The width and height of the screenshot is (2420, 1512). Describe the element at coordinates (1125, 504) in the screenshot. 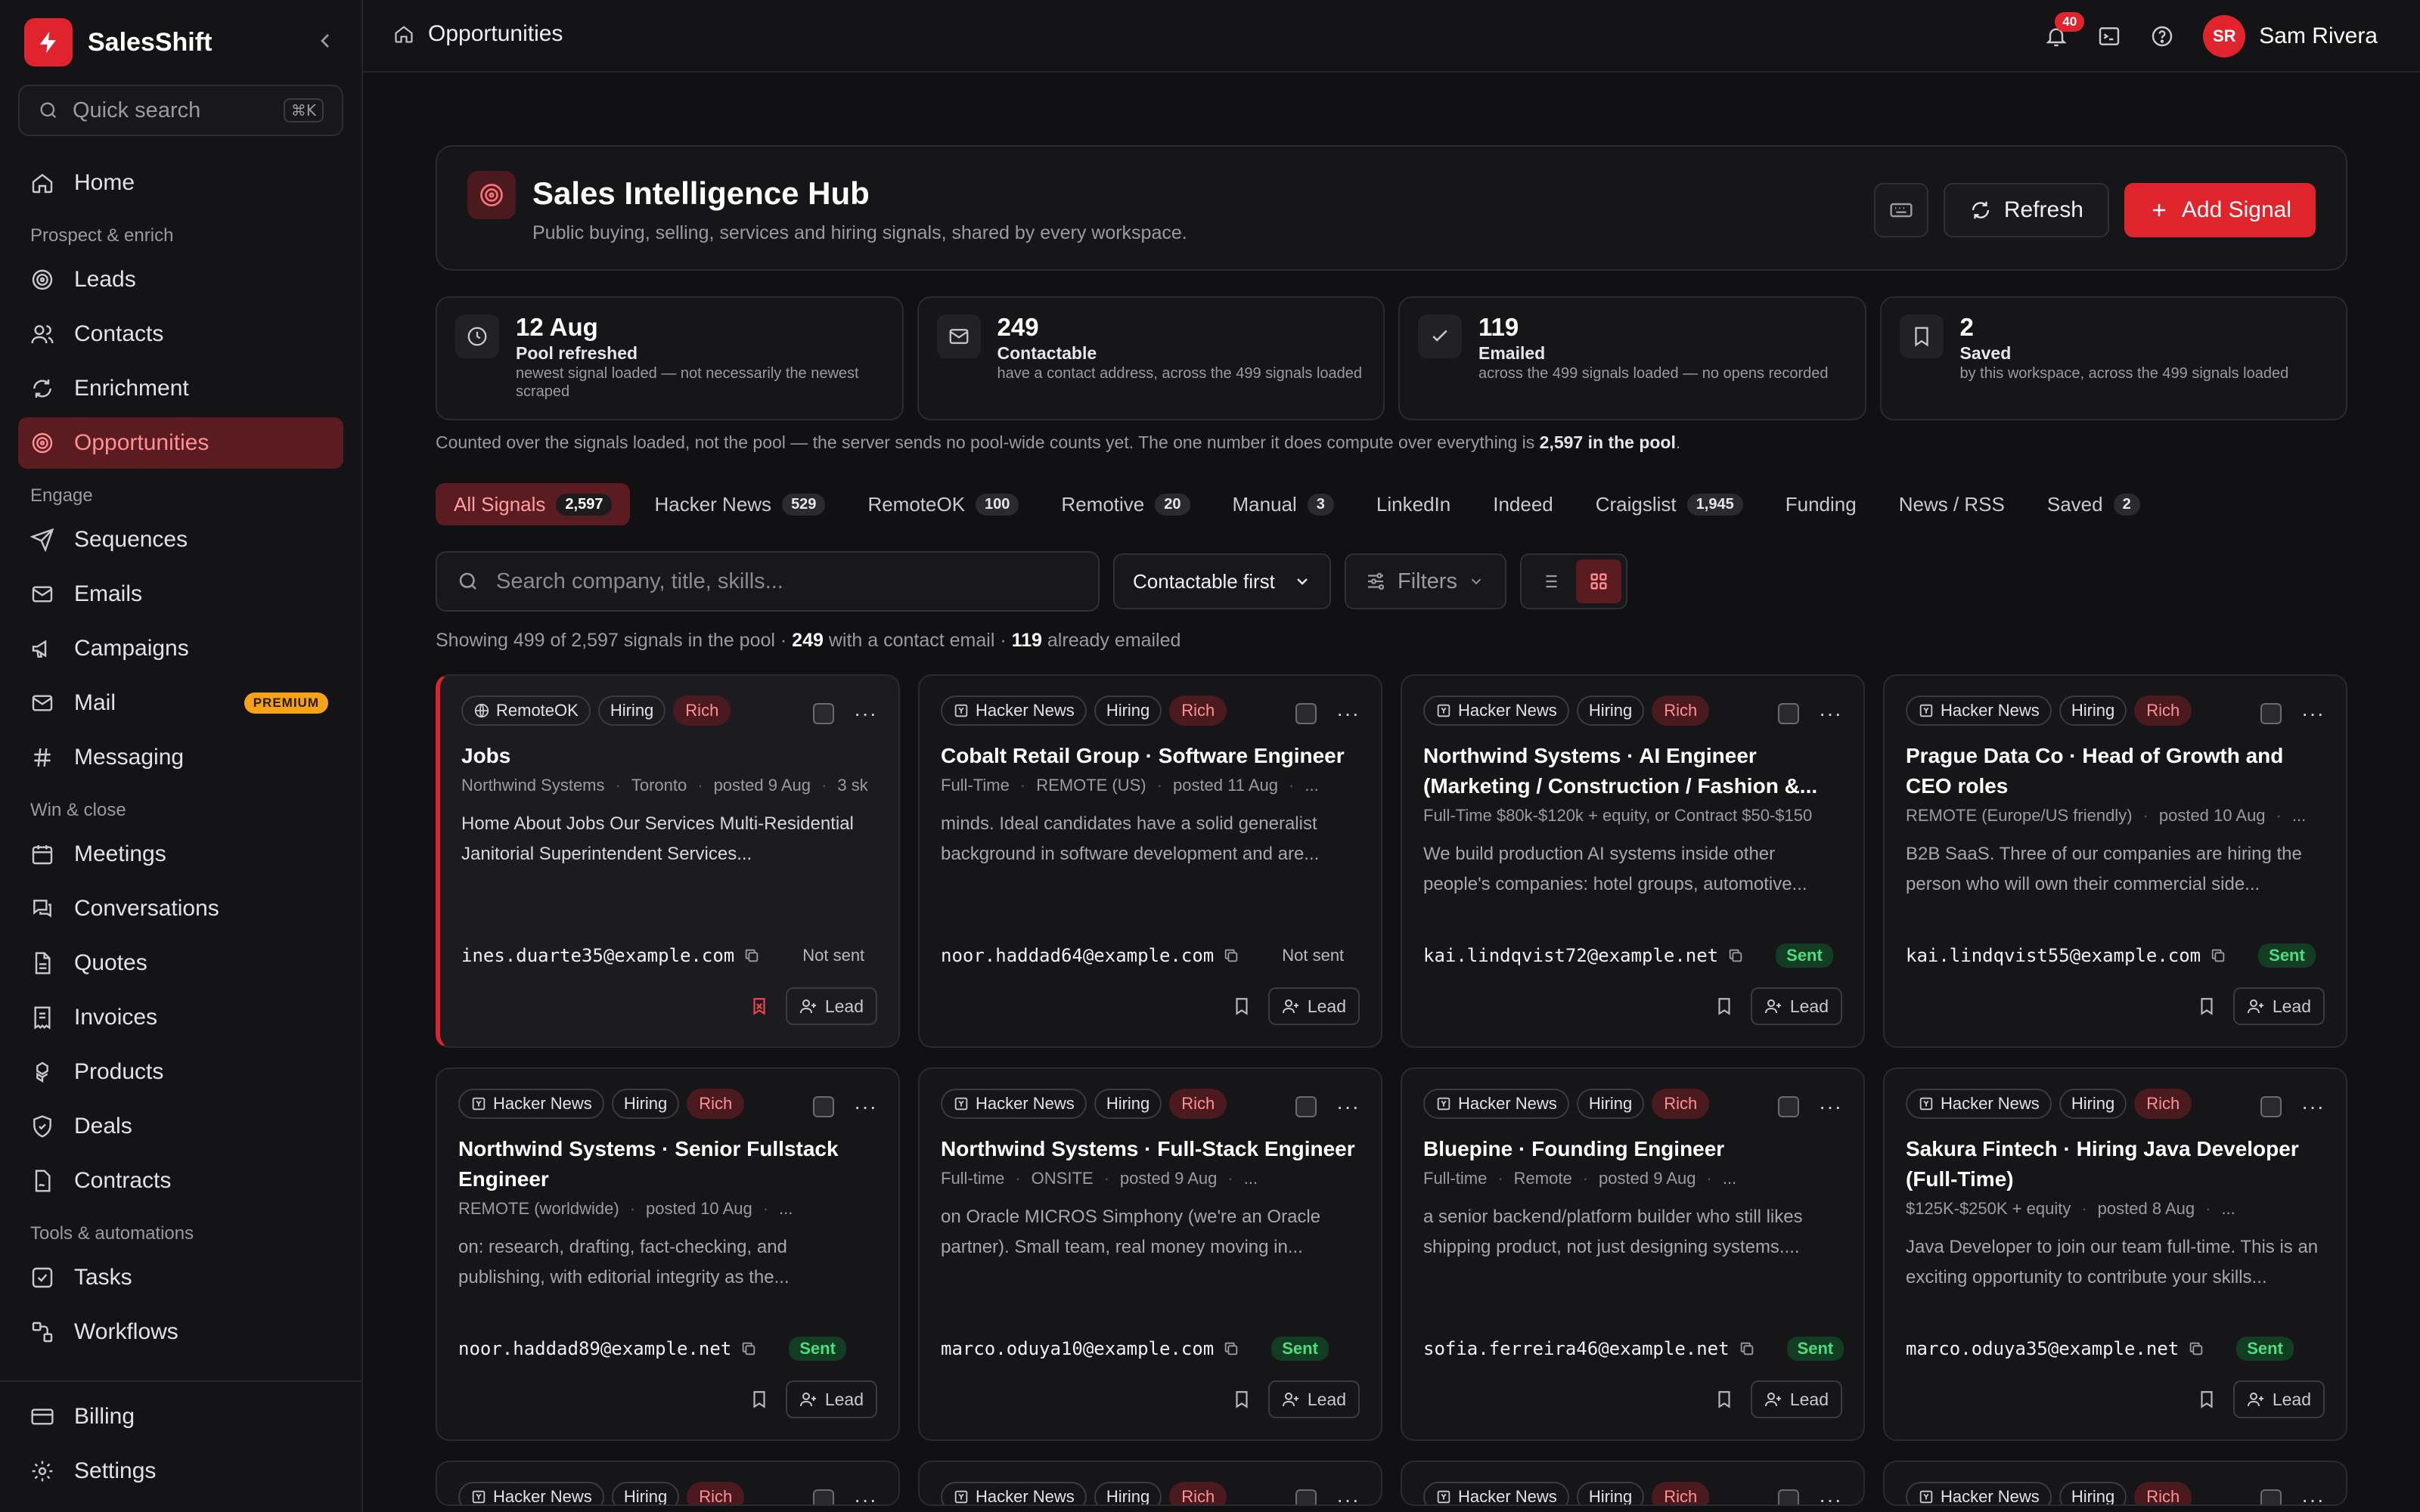

I see `tab-remotive: Remotive 20` at that location.